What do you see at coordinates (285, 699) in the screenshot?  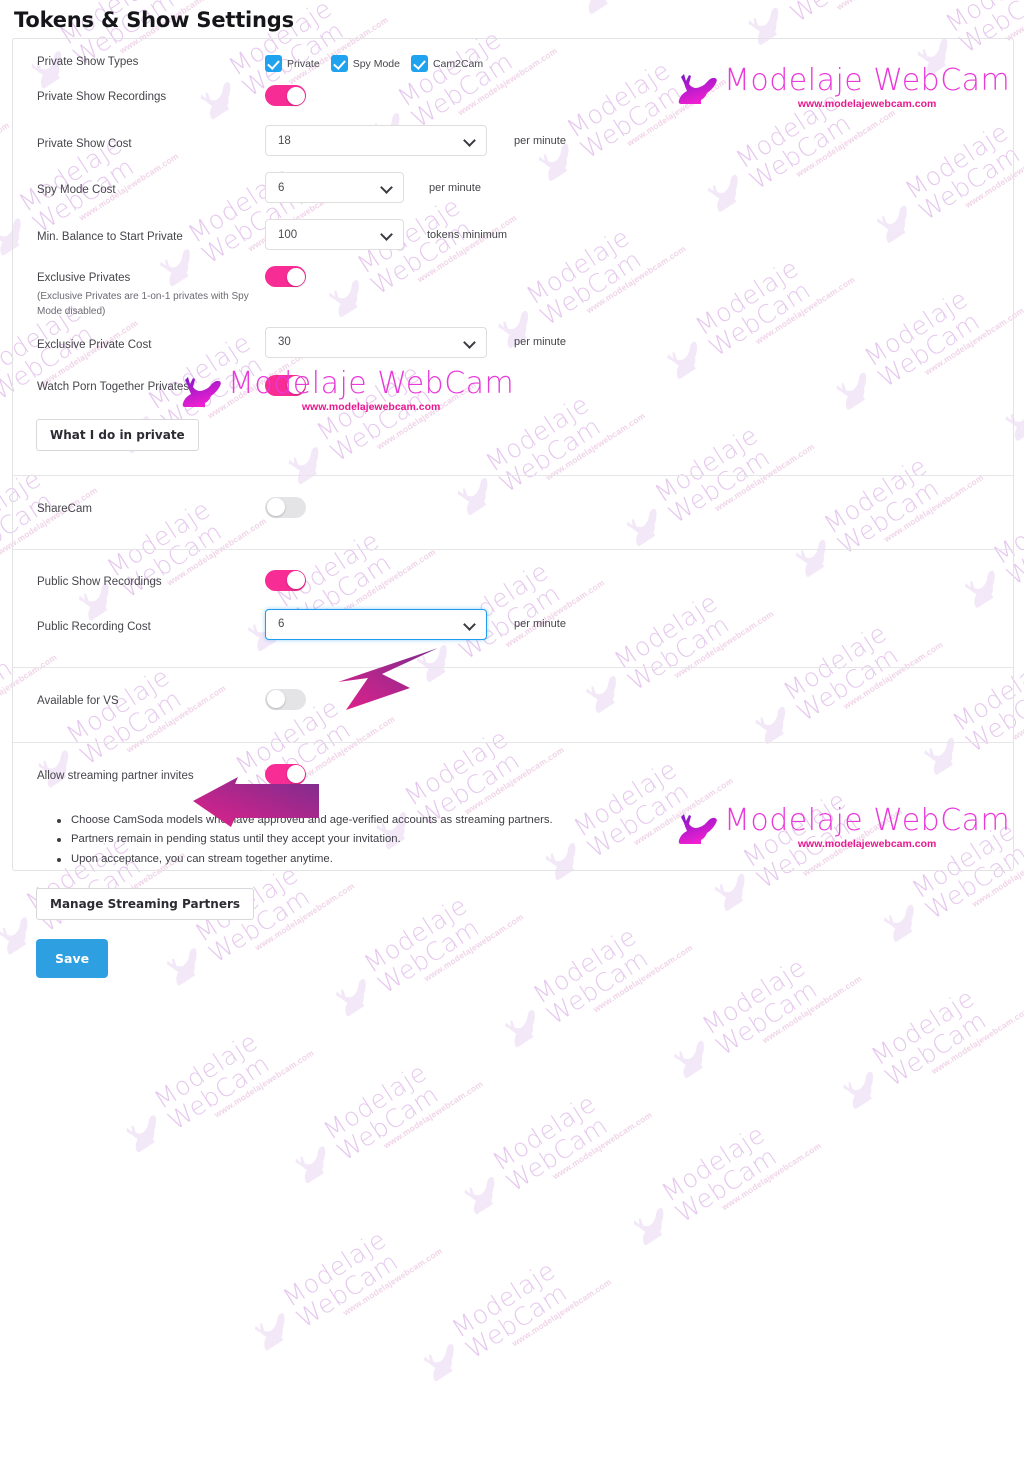 I see `toggle-available-for-vs` at bounding box center [285, 699].